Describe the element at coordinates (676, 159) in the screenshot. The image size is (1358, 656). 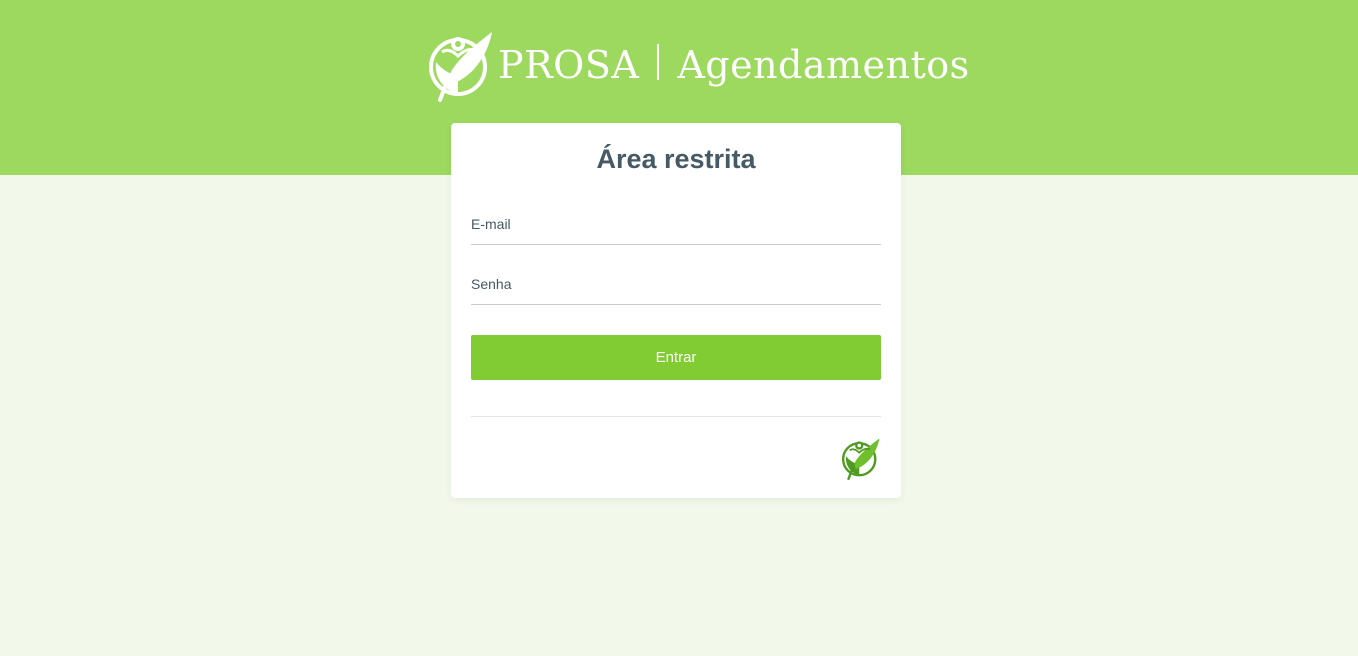
I see `login-title: Área restrita` at that location.